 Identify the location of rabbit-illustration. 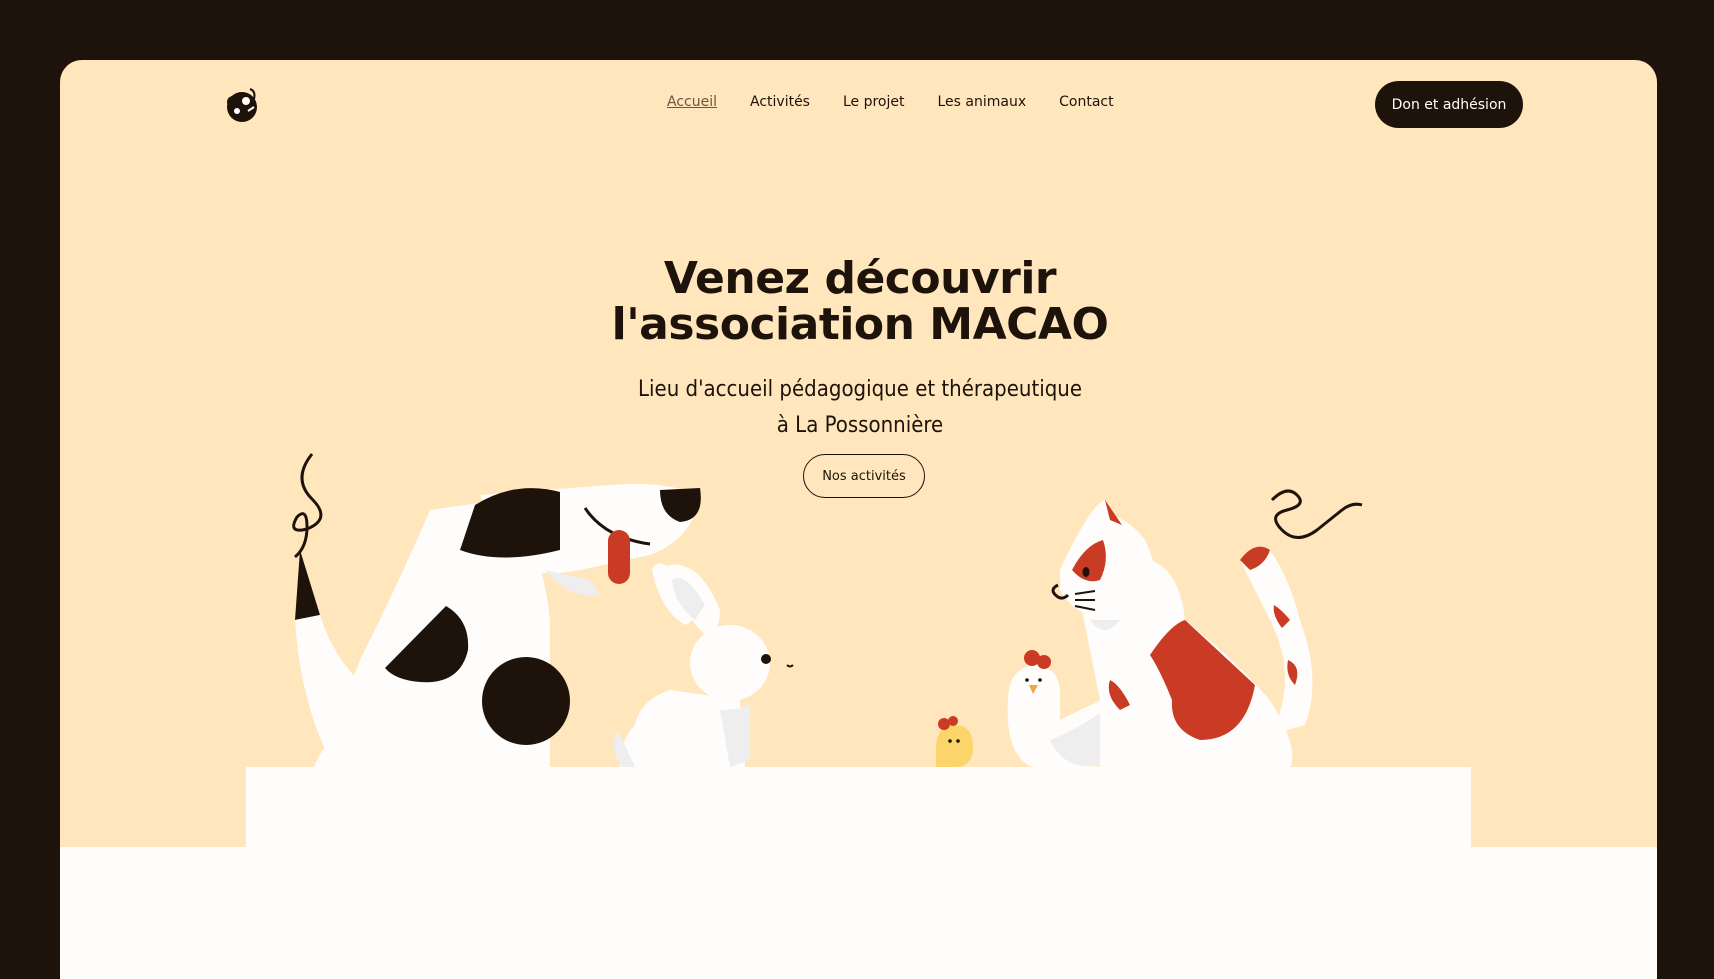
(703, 665).